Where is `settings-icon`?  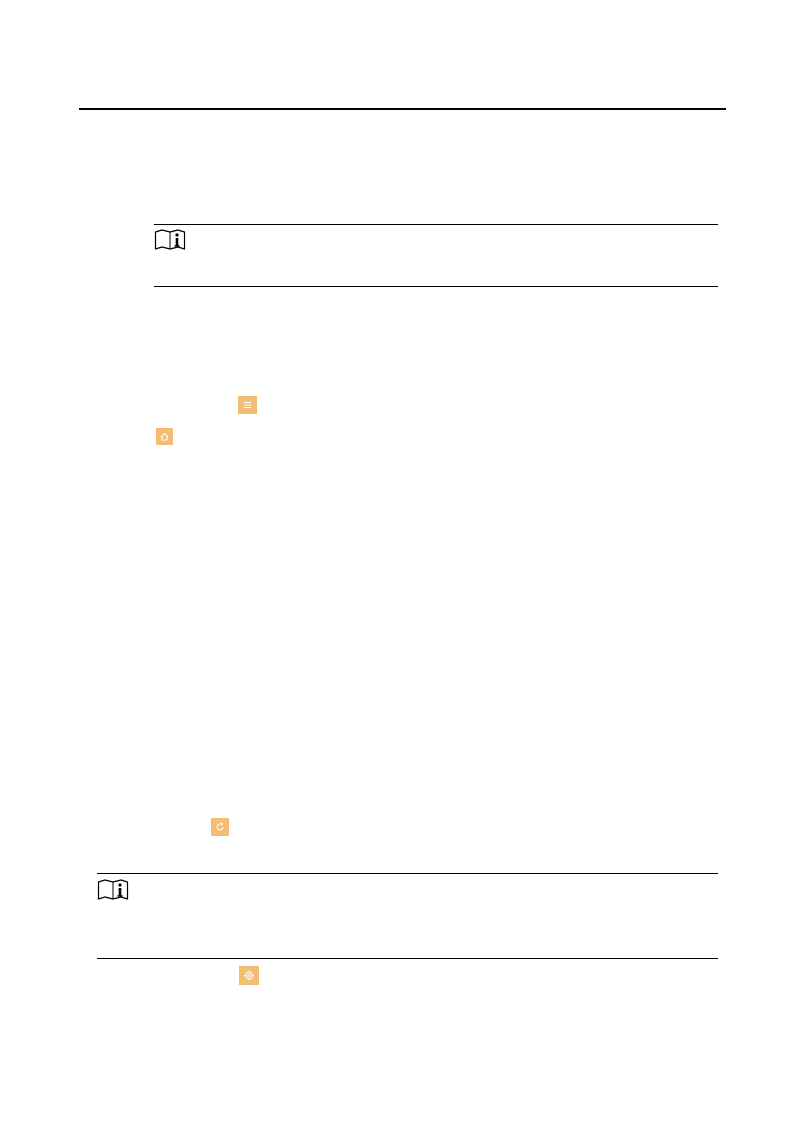 settings-icon is located at coordinates (249, 975).